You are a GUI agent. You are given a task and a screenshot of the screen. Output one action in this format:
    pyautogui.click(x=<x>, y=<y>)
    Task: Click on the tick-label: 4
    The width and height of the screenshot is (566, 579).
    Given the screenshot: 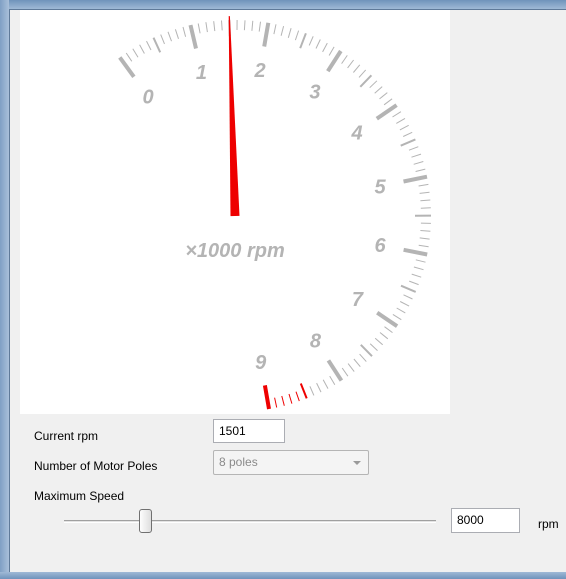 What is the action you would take?
    pyautogui.click(x=357, y=133)
    